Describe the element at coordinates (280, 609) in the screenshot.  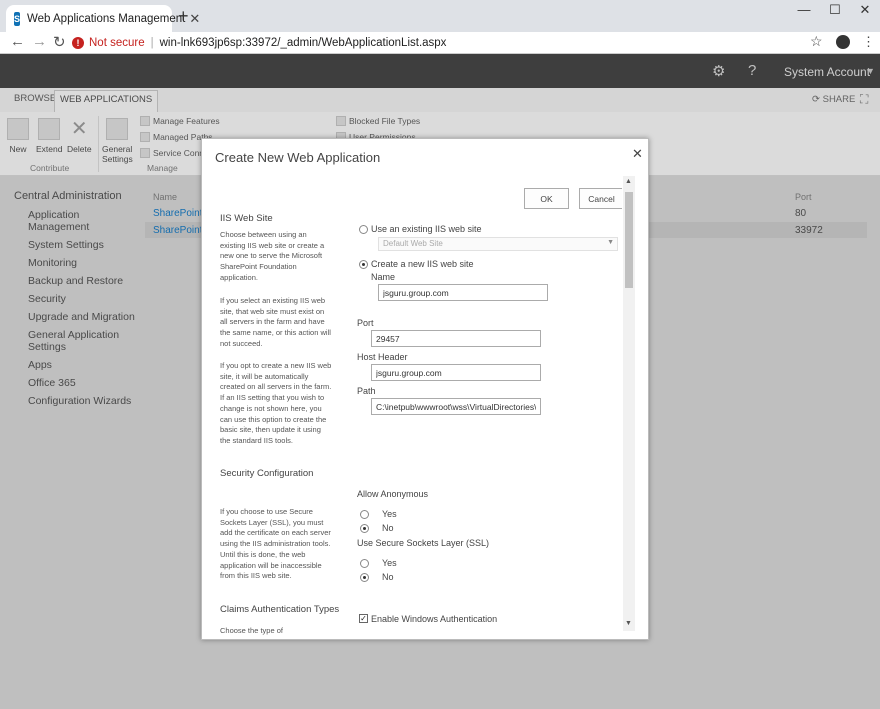
I see `claims-section-title: Claims Authentication Types` at that location.